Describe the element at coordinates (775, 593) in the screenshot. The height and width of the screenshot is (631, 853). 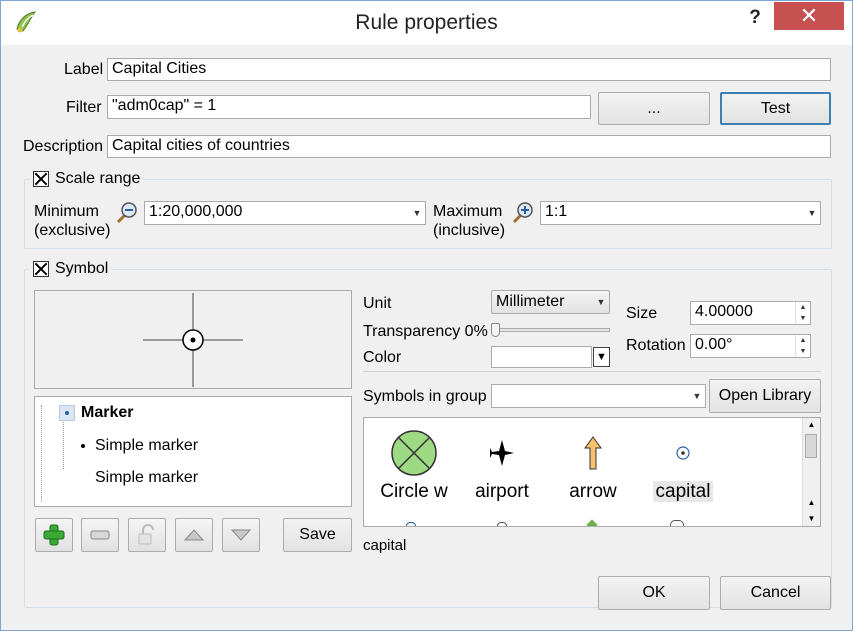
I see `cancel-button: Cancel` at that location.